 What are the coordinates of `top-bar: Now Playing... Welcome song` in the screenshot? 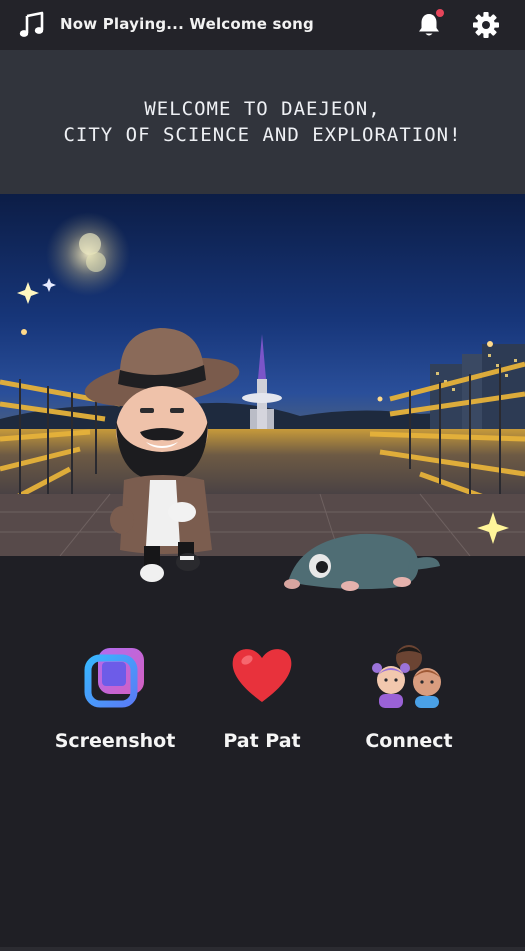 It's located at (262, 25).